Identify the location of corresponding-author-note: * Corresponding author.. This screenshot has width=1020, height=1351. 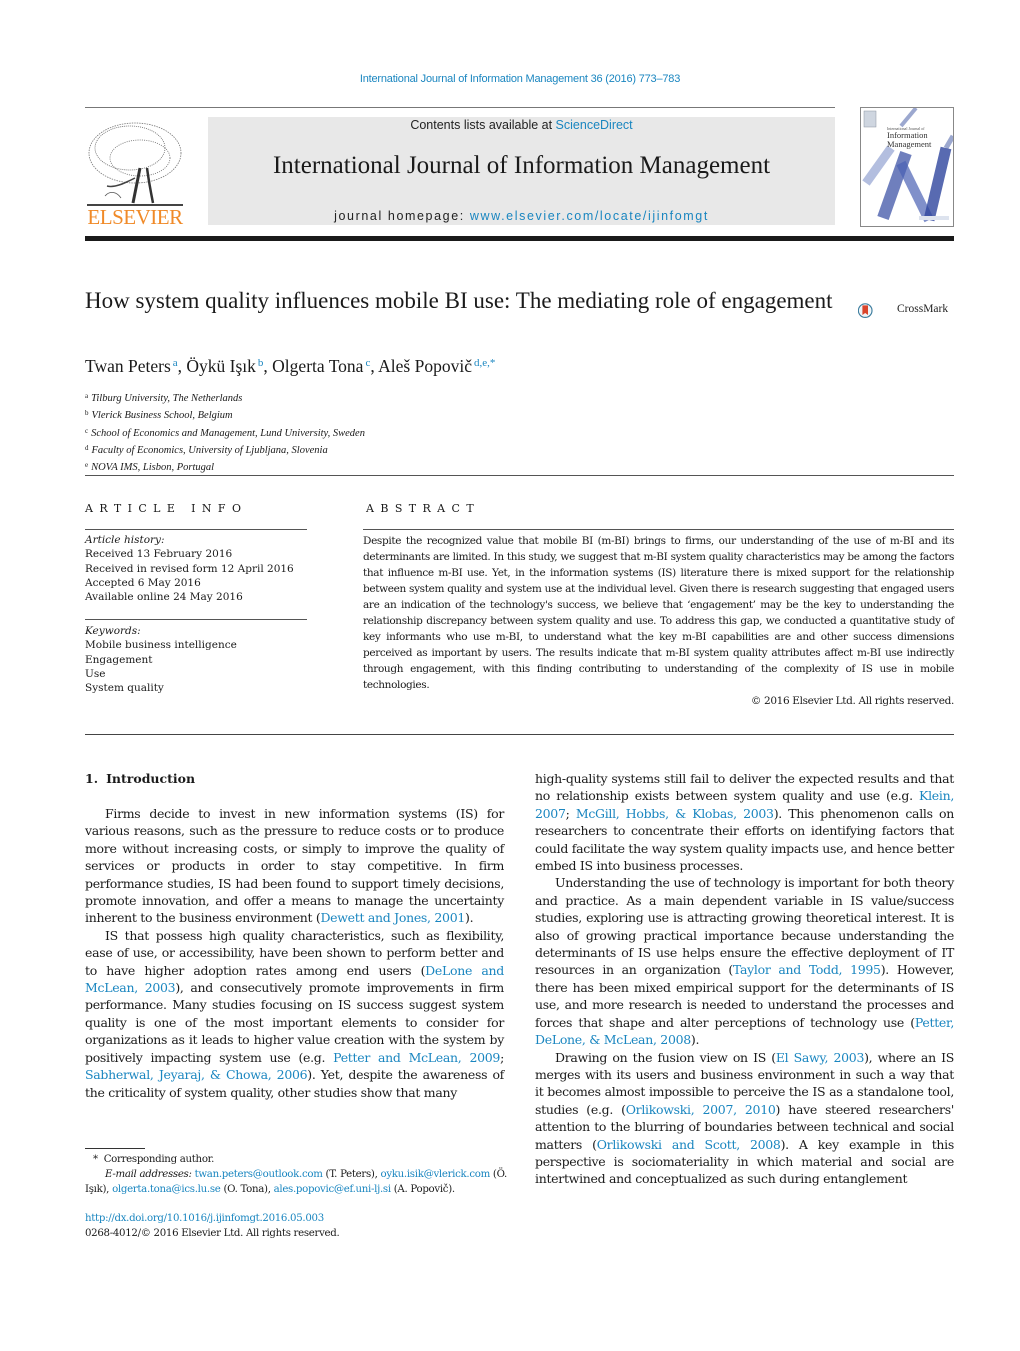
(154, 1159).